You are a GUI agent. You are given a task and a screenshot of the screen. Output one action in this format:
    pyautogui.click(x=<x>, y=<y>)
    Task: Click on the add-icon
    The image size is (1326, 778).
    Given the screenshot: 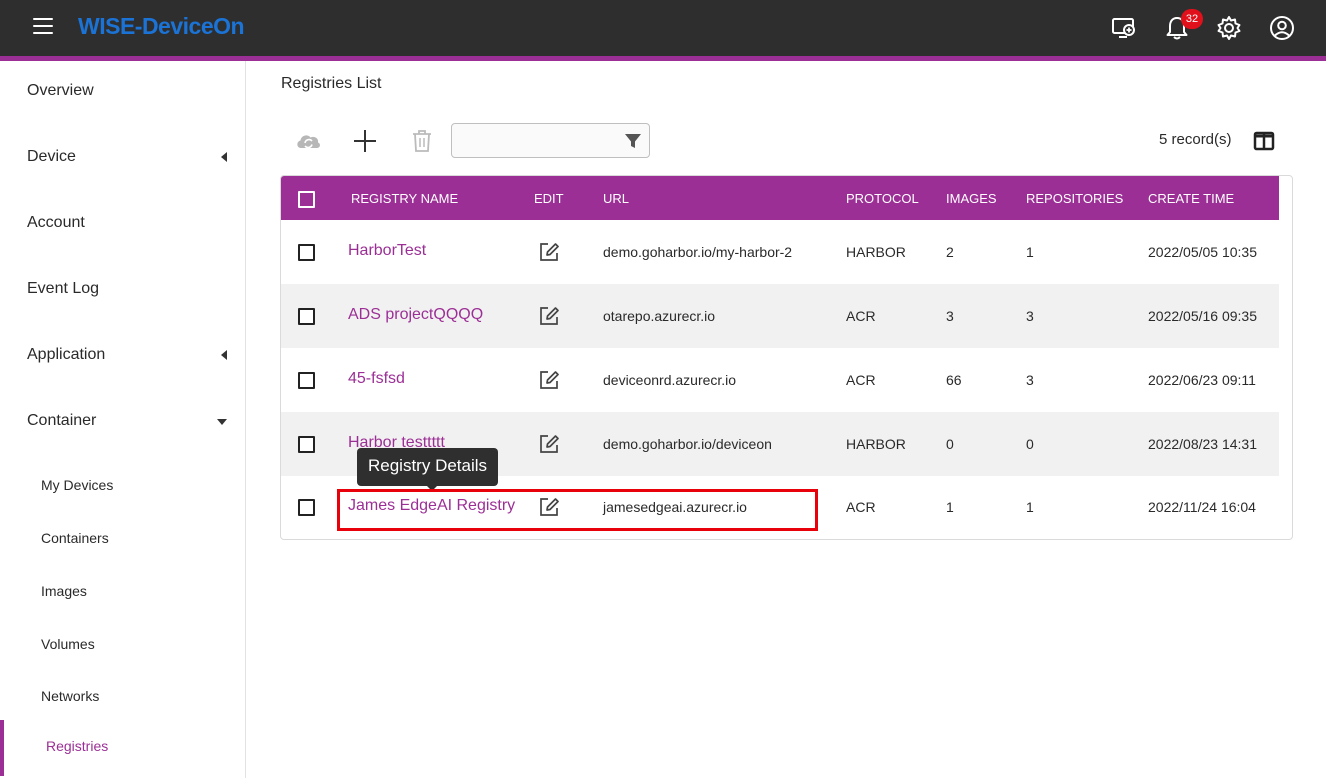 What is the action you would take?
    pyautogui.click(x=365, y=141)
    